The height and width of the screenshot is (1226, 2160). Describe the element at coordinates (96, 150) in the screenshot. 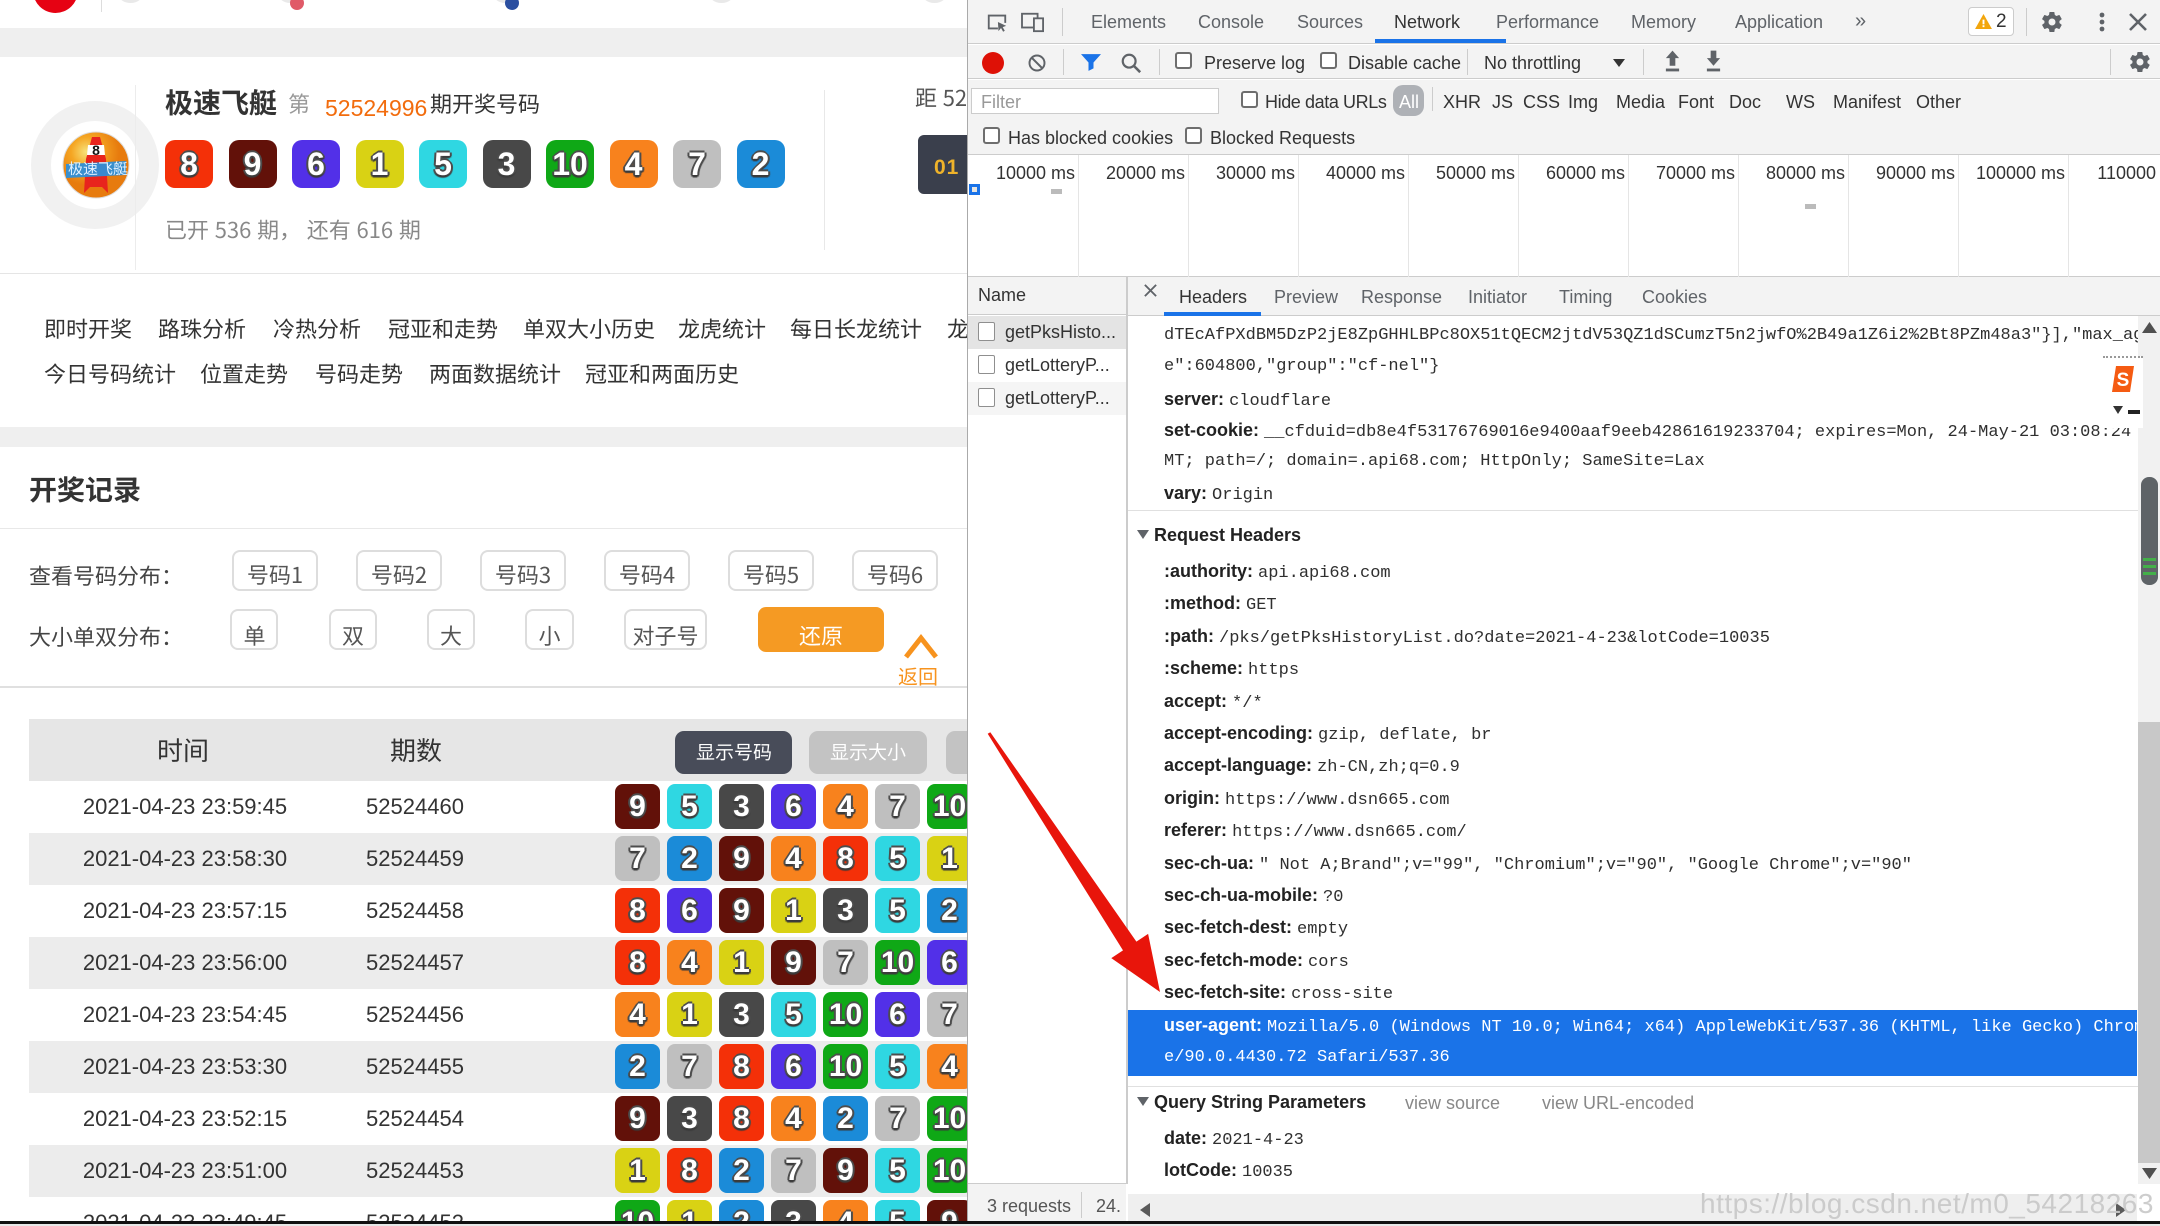

I see `svg-text: 8` at that location.